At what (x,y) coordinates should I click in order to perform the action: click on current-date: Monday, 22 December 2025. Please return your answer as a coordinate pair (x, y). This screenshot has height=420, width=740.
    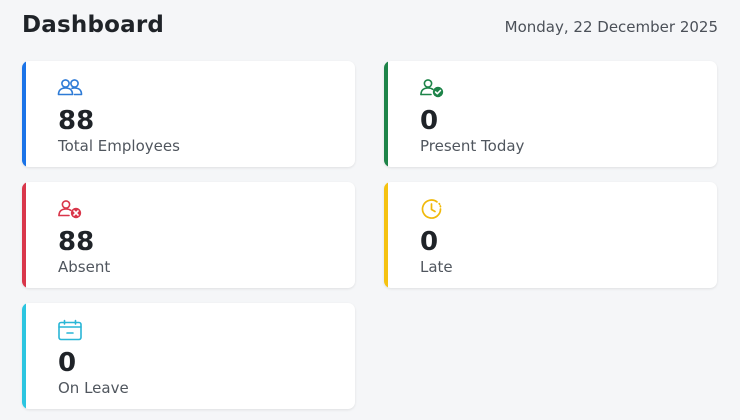
    Looking at the image, I should click on (611, 27).